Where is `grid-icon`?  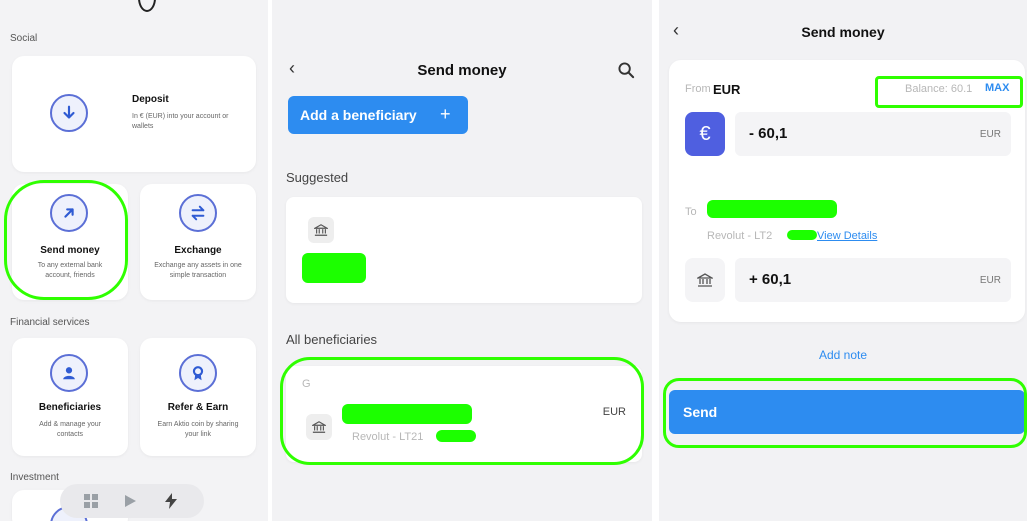 grid-icon is located at coordinates (91, 501).